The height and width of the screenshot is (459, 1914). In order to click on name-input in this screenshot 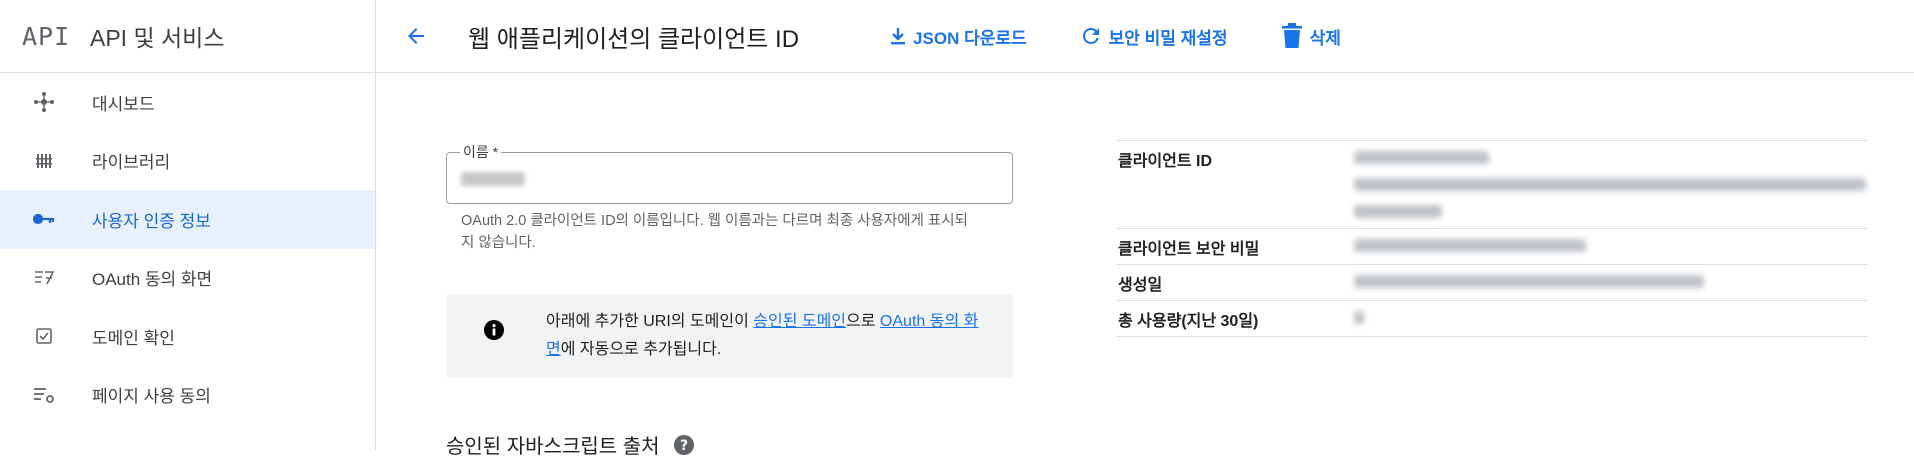, I will do `click(729, 178)`.